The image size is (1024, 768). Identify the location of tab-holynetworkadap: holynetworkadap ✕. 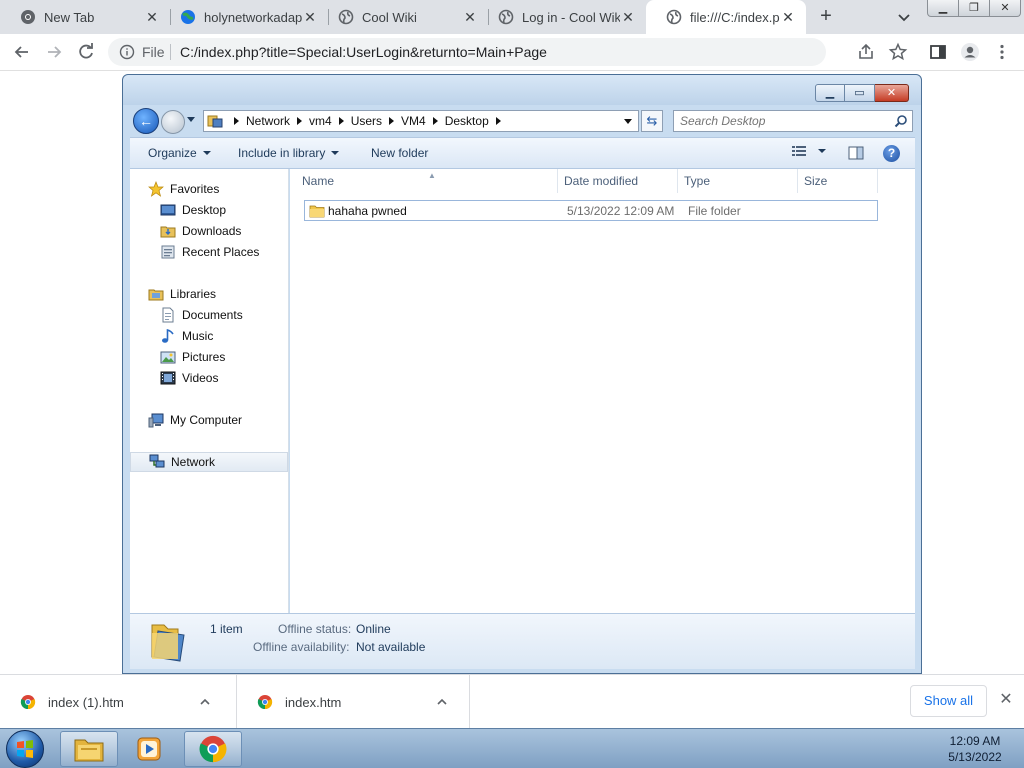
(244, 17).